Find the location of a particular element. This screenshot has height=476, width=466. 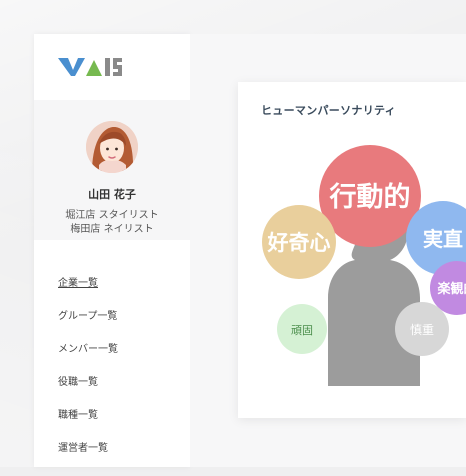

sidebar-item-groups: グループ一覧 is located at coordinates (113, 327).